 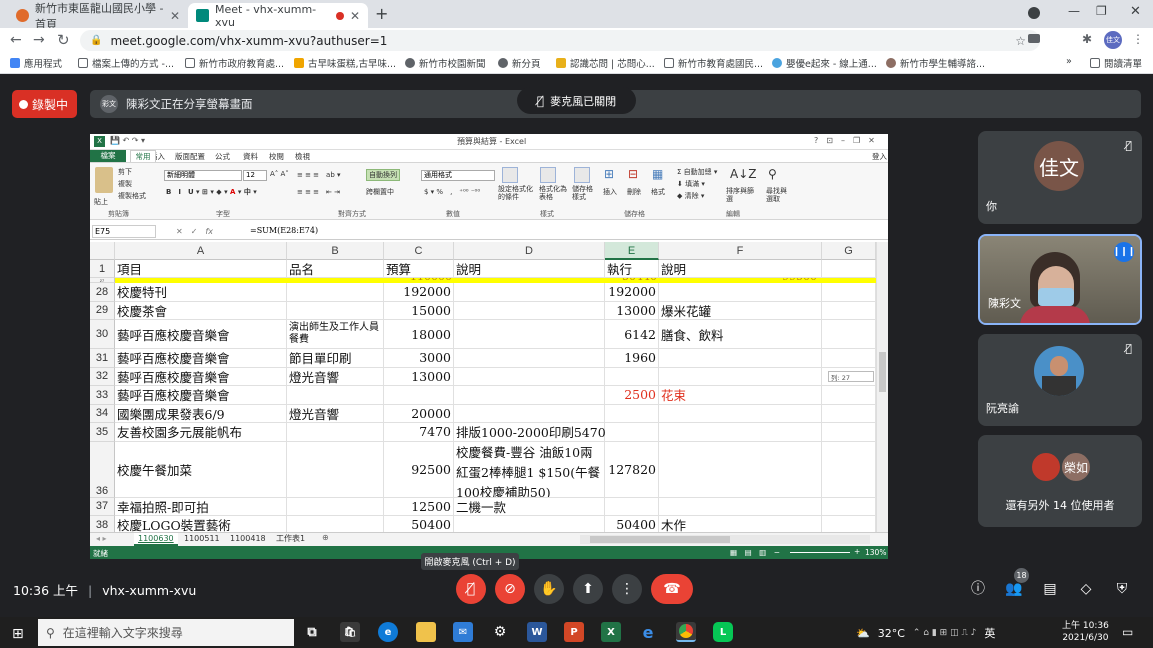 I want to click on h-scroll-thumb, so click(x=660, y=539).